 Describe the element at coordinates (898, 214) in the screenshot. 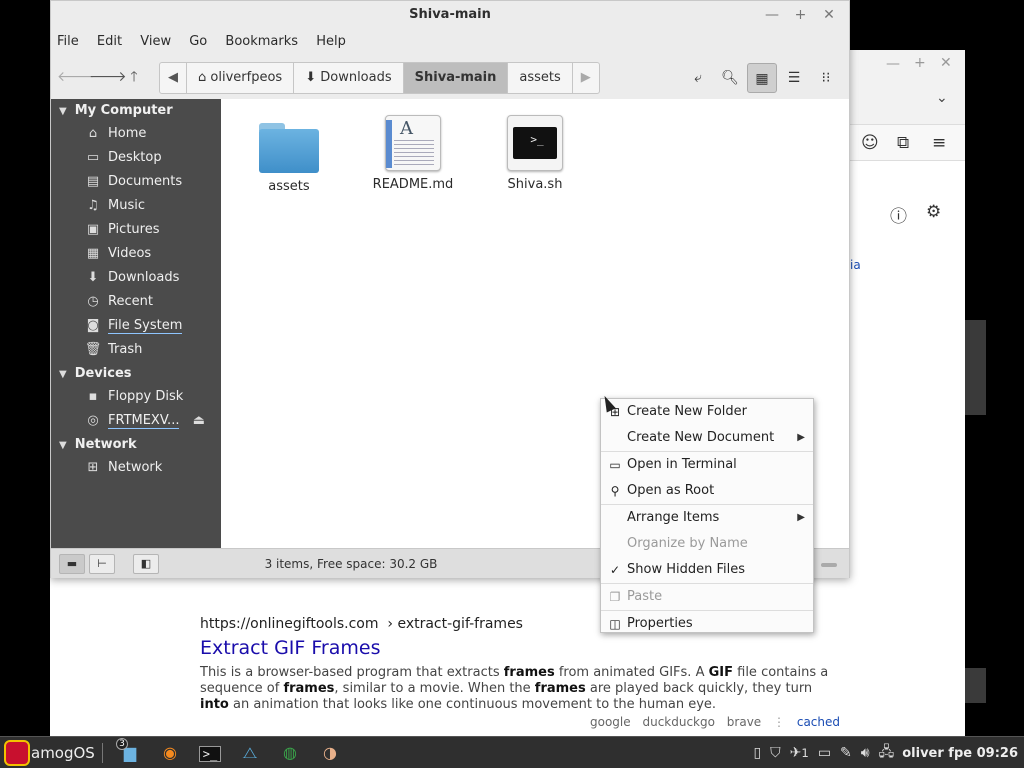

I see `info-icon: ⓘ` at that location.